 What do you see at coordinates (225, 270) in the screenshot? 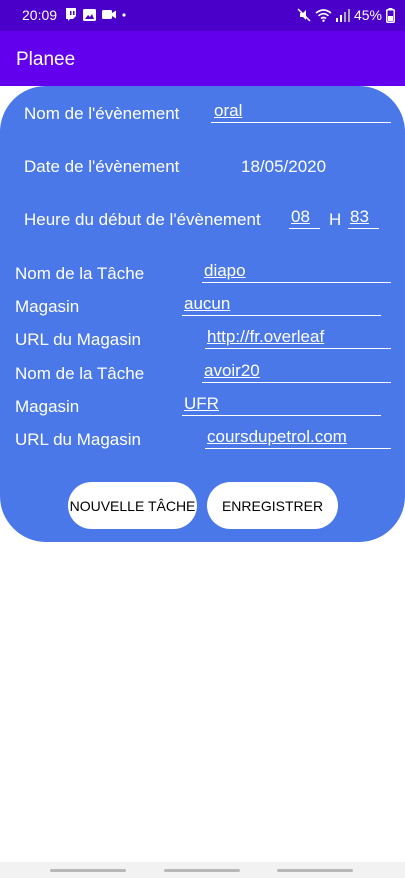
I see `task-name-value: diapo` at bounding box center [225, 270].